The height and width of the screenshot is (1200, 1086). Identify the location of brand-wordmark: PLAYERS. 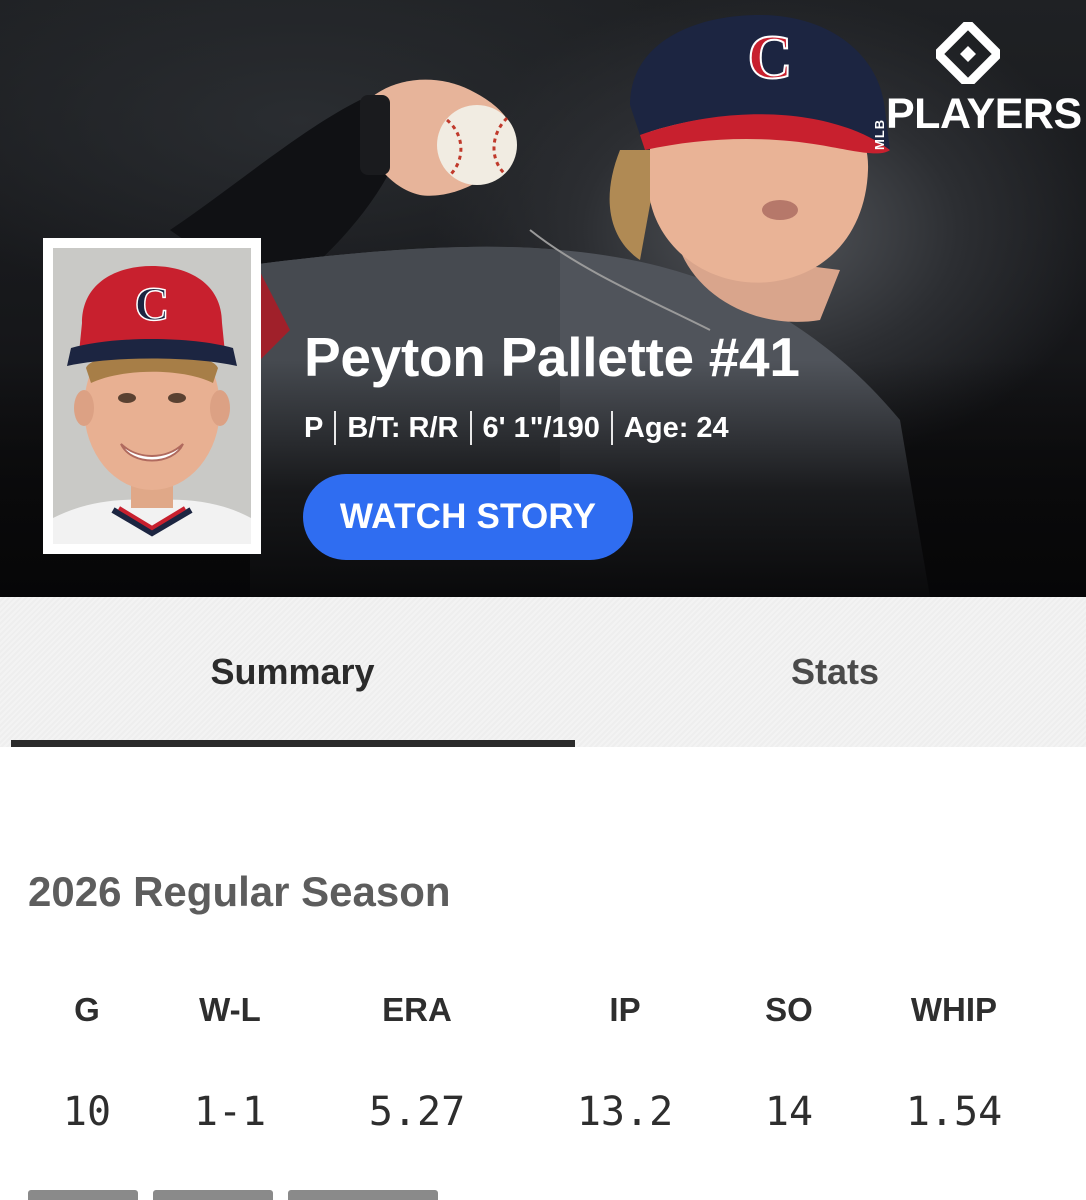
(984, 114).